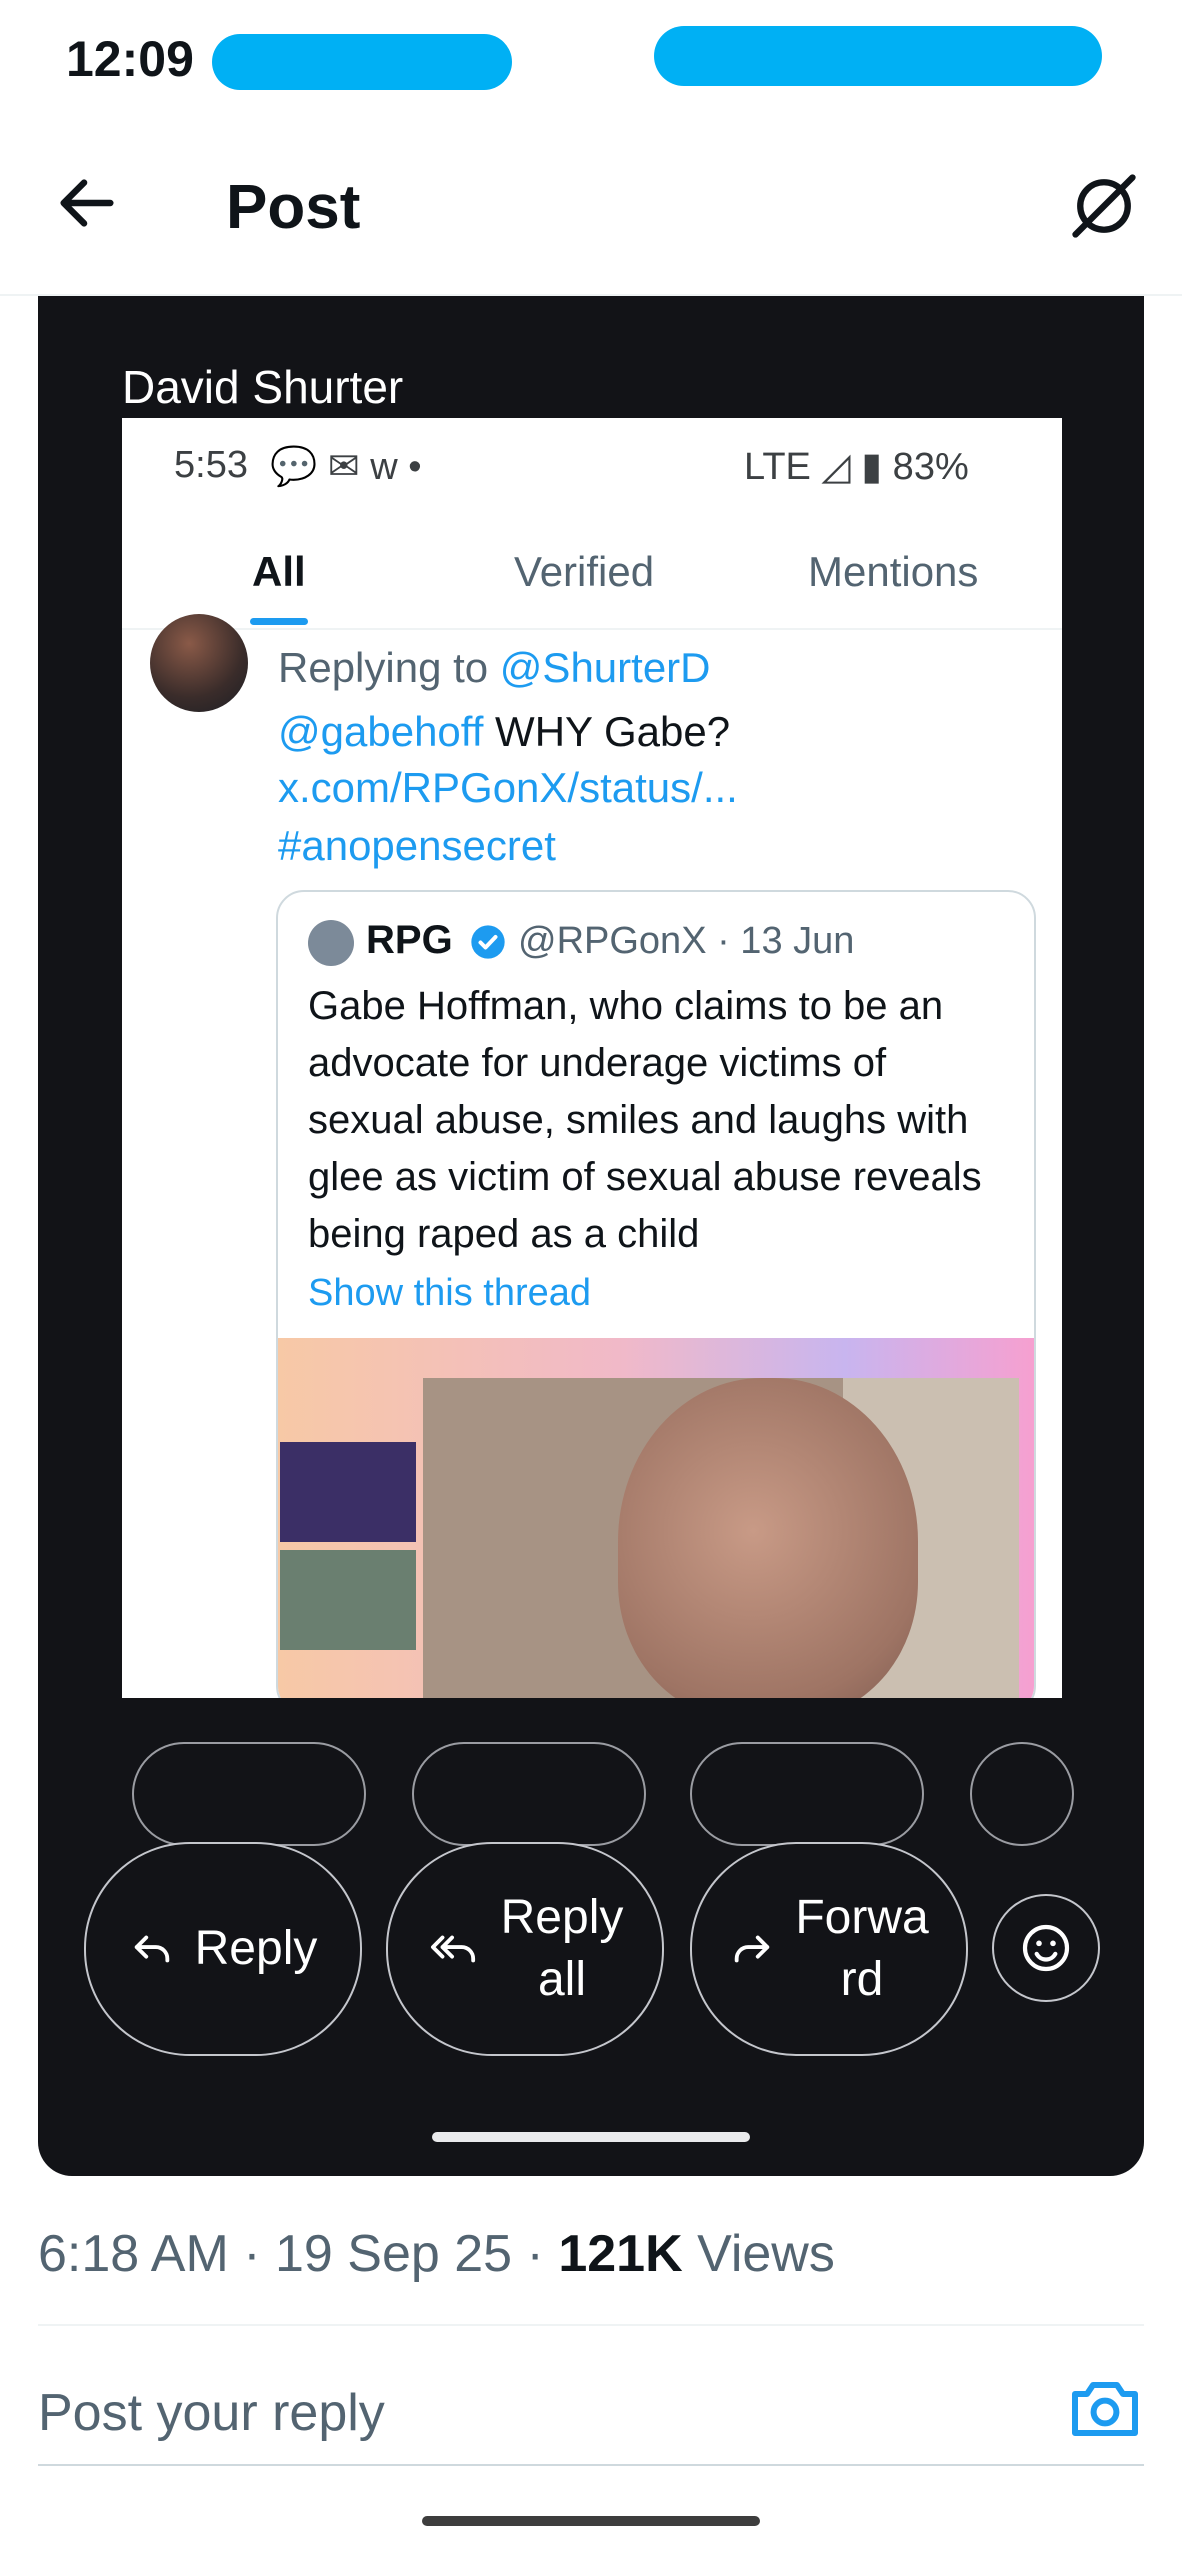 The image size is (1182, 2560). What do you see at coordinates (768, 1538) in the screenshot?
I see `video-person` at bounding box center [768, 1538].